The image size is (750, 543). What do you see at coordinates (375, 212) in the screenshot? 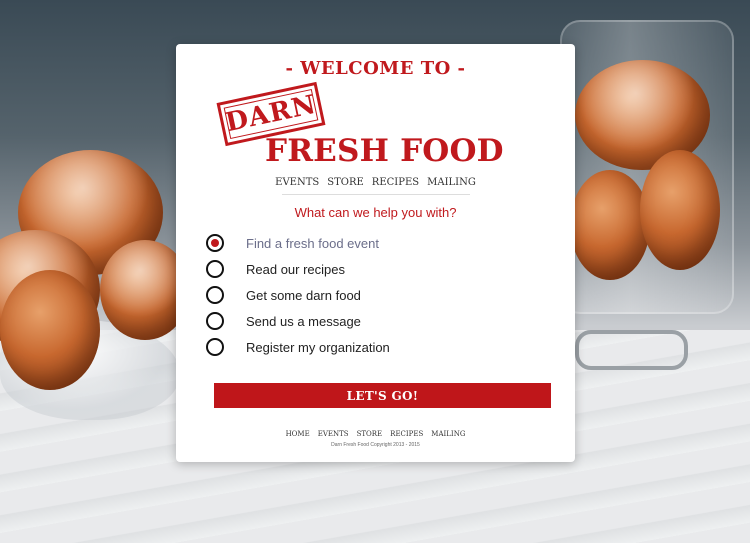
I see `help-question: What can we help you with?` at bounding box center [375, 212].